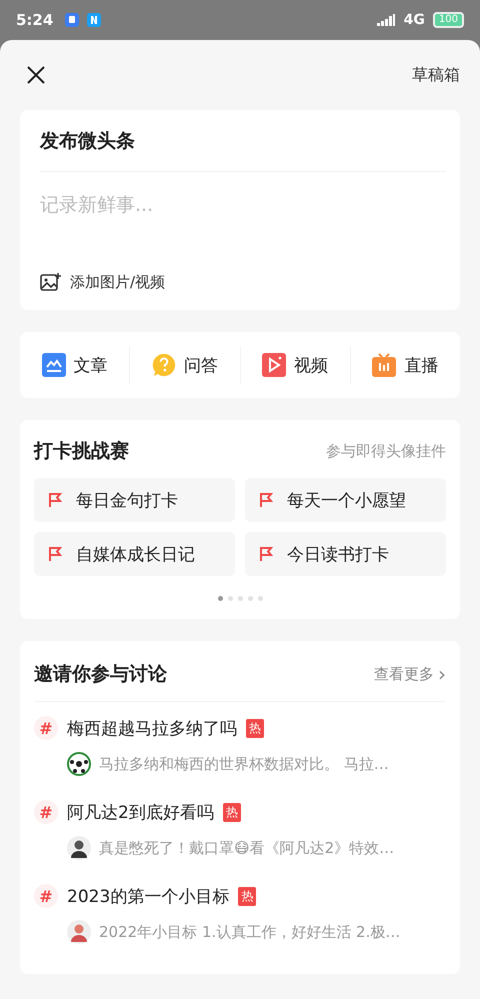  I want to click on section-hint: 参与即得头像挂件, so click(386, 451).